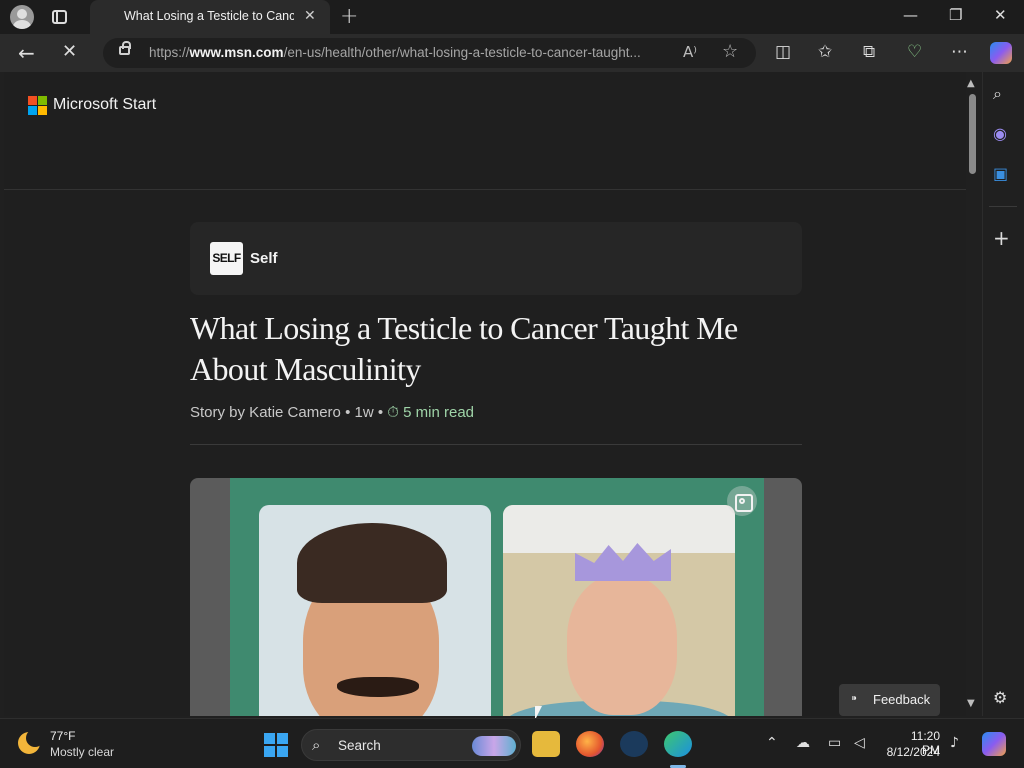 This screenshot has height=768, width=1024. I want to click on settings-gear-icon: ⚙, so click(1000, 697).